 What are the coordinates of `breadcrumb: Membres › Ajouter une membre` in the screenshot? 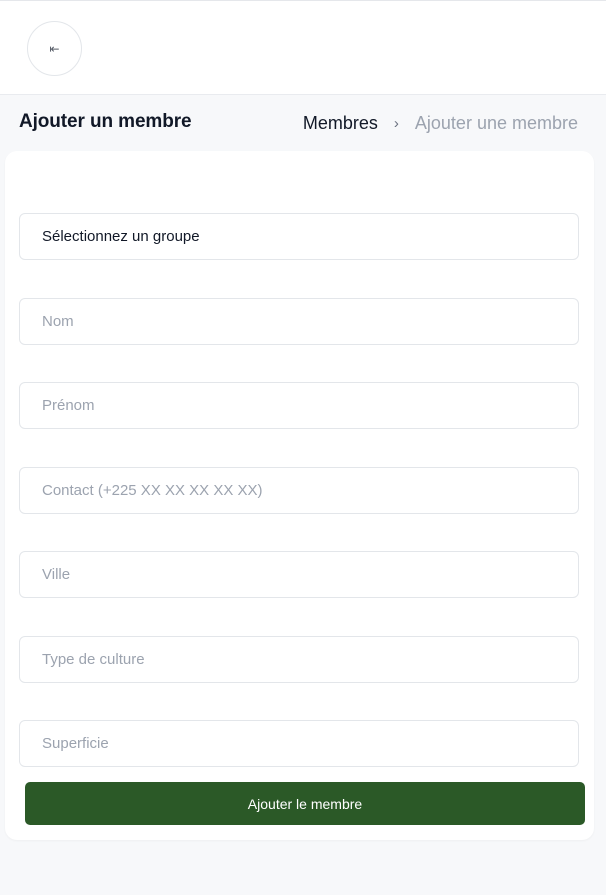 It's located at (440, 123).